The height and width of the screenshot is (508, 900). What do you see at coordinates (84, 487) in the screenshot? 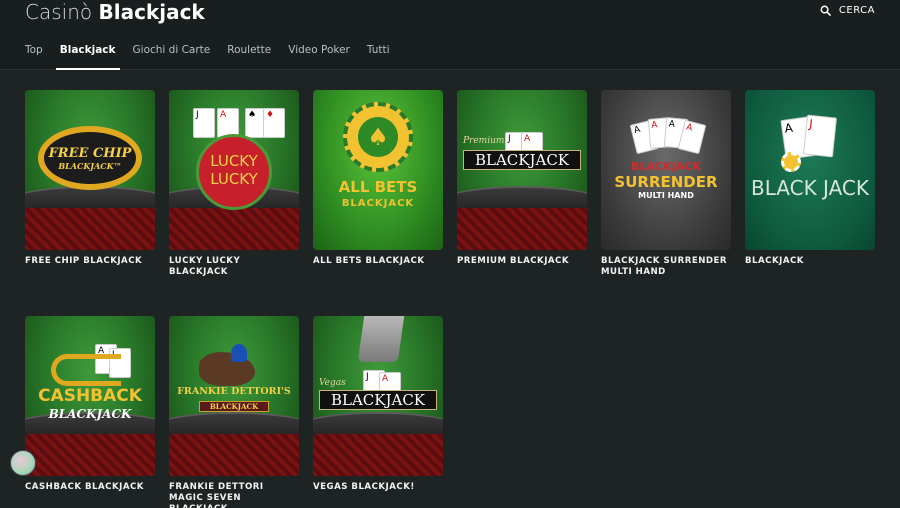
I see `game-title: CASHBACK BLACKJACK` at bounding box center [84, 487].